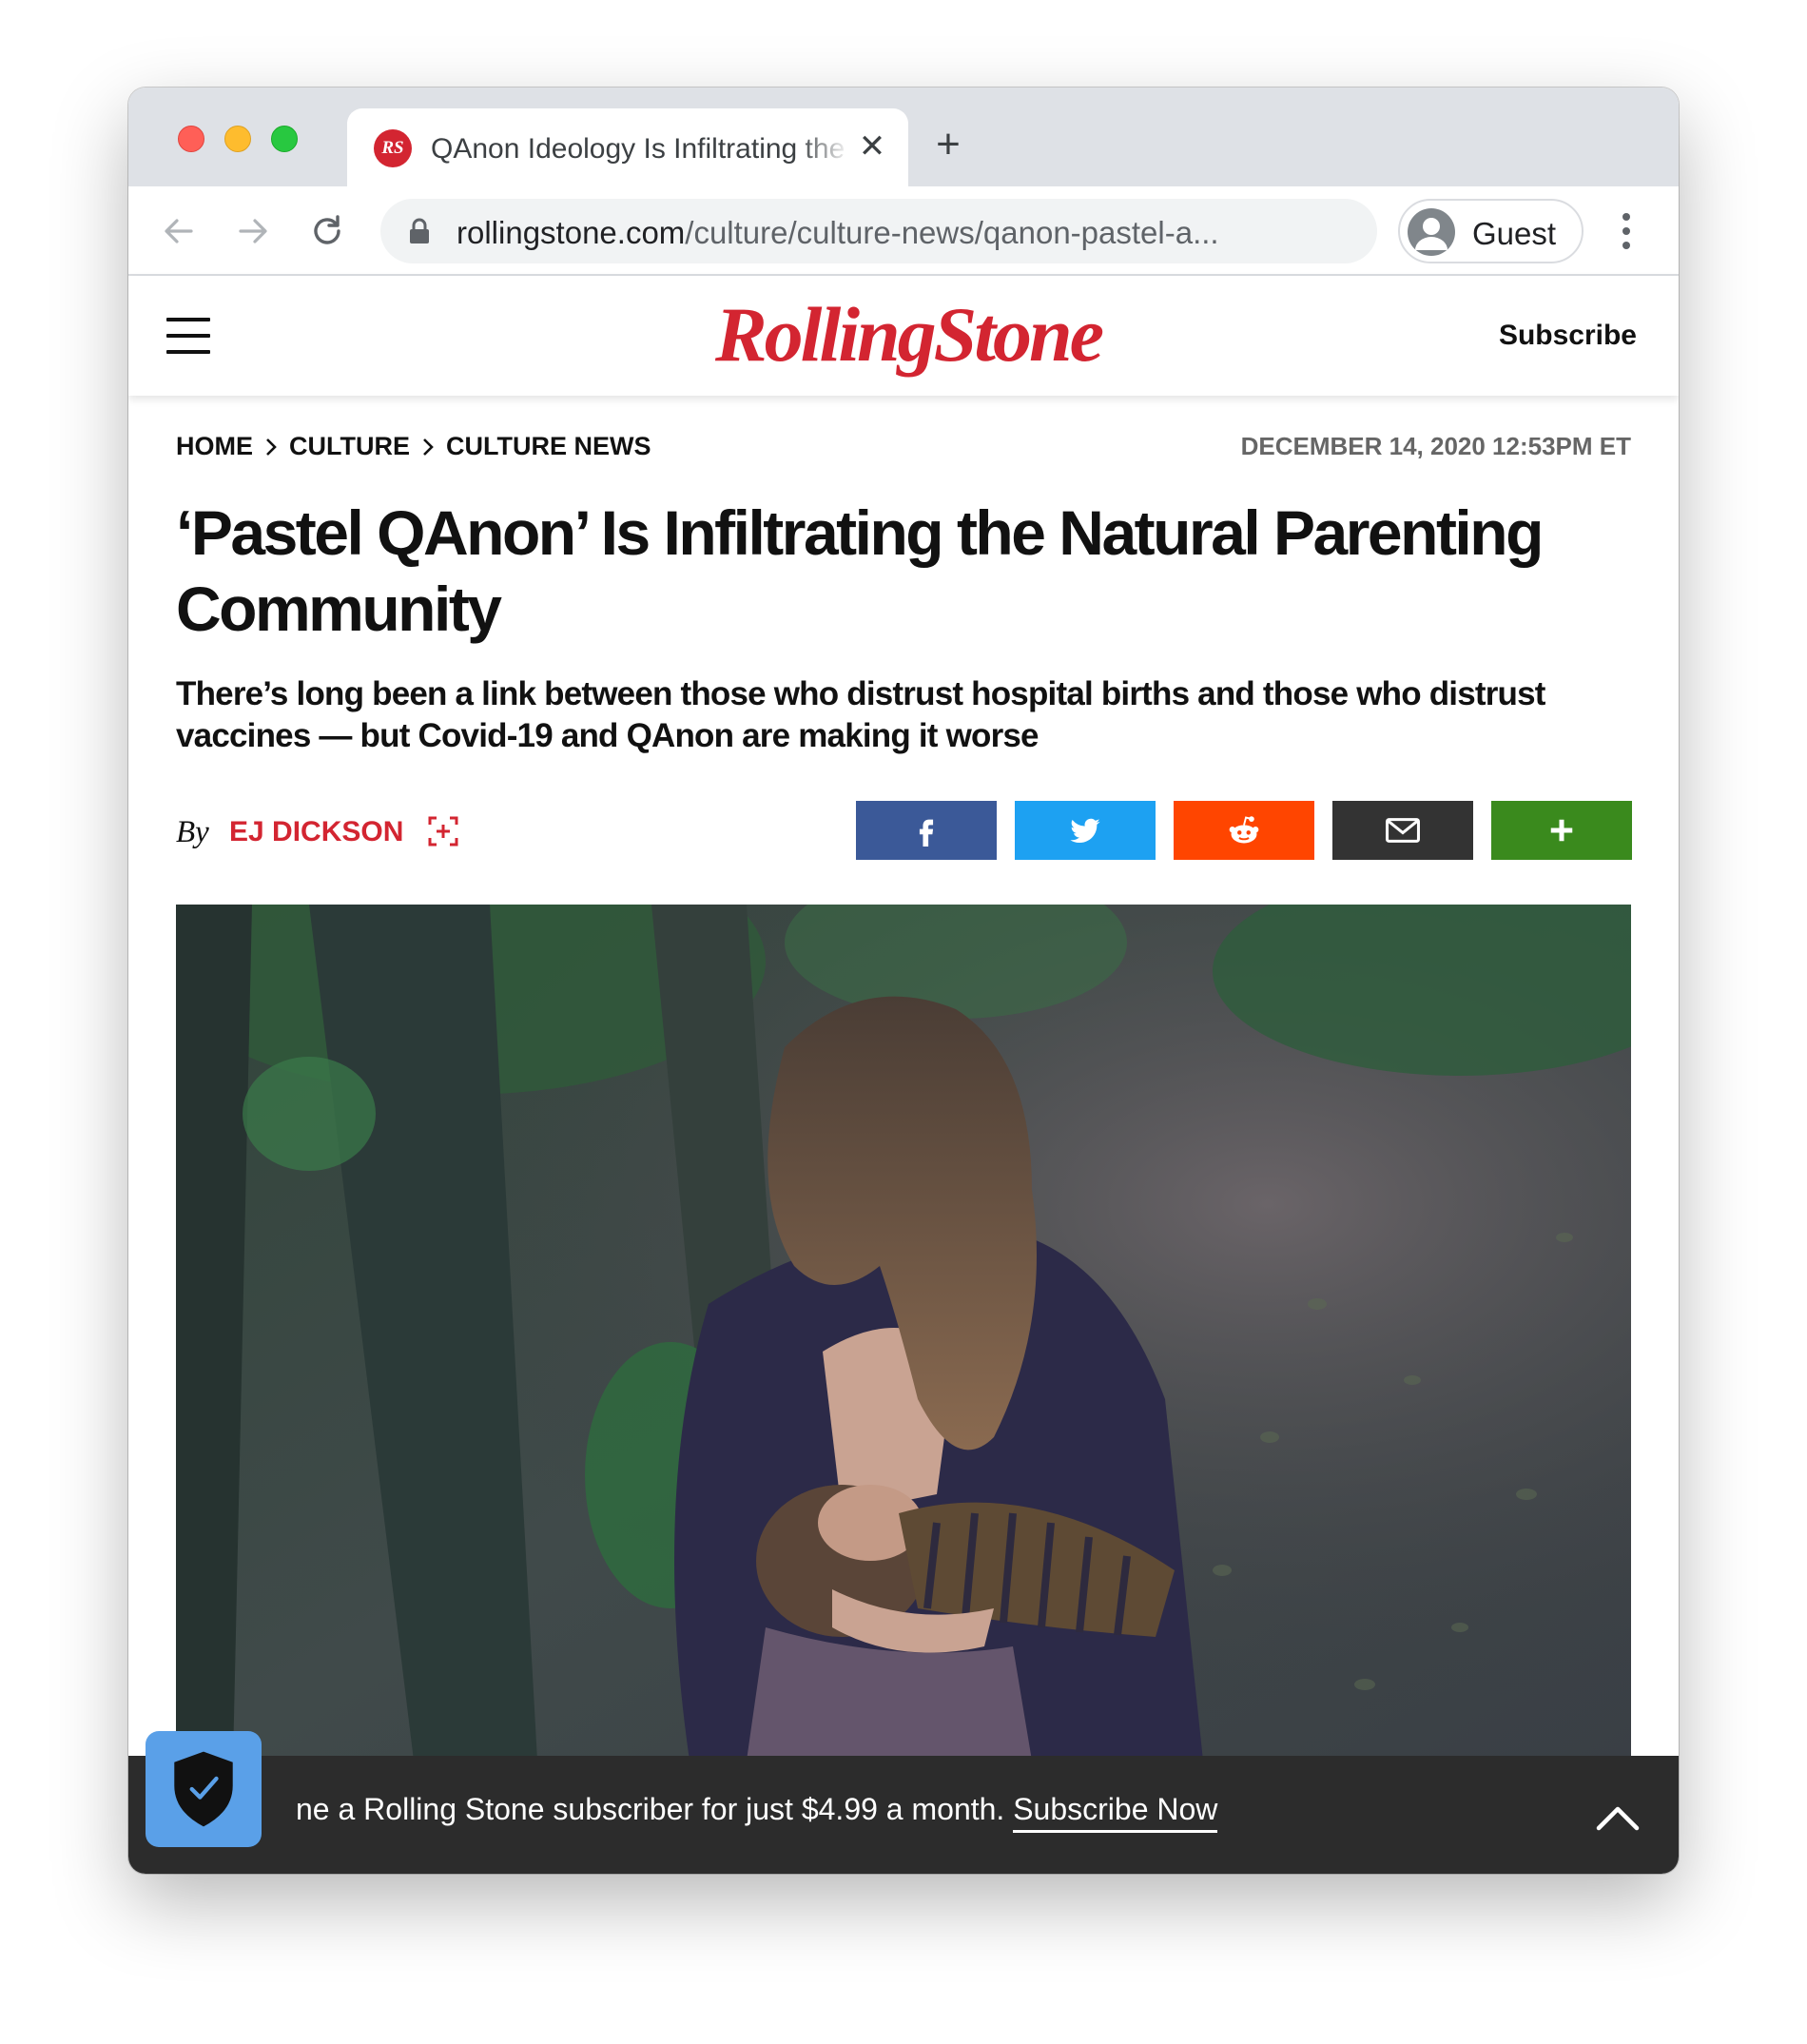  What do you see at coordinates (192, 832) in the screenshot?
I see `byline-prefix: By` at bounding box center [192, 832].